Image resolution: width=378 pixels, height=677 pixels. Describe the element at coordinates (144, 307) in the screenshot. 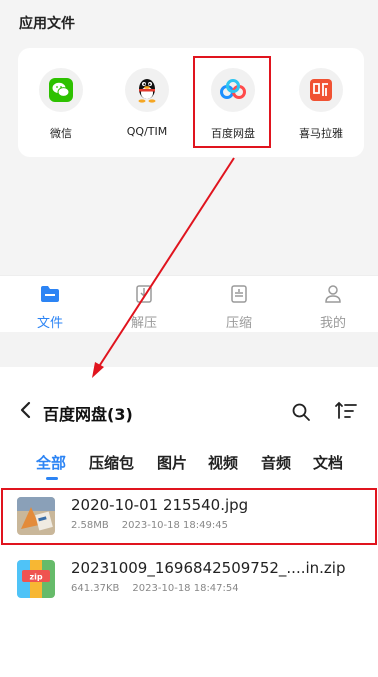

I see `nav-item-unzip: 解压` at that location.